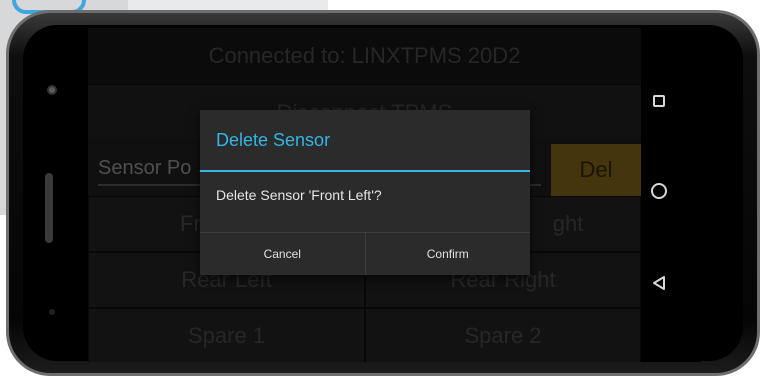 This screenshot has width=764, height=378. Describe the element at coordinates (49, 208) in the screenshot. I see `phone-speaker` at that location.